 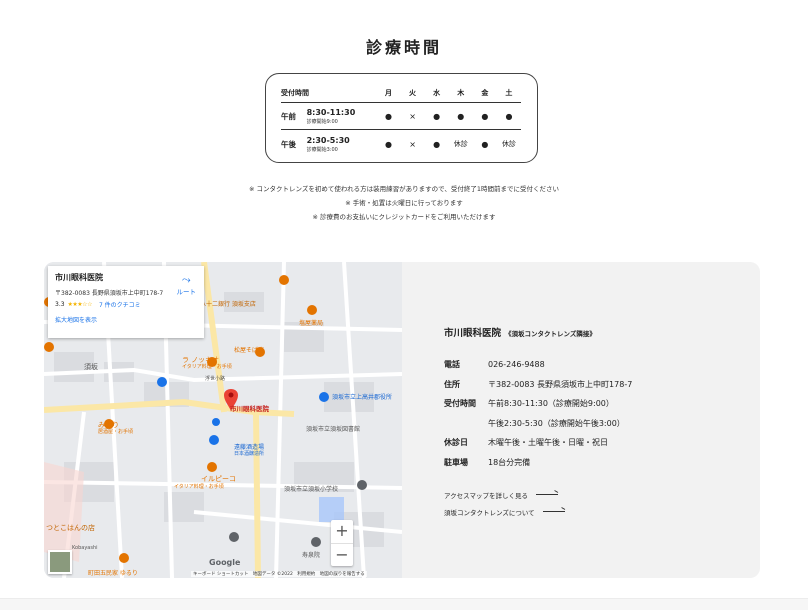 I want to click on clinic-name-sub: 《須坂コンタクトレンズ隣接》, so click(x=550, y=334).